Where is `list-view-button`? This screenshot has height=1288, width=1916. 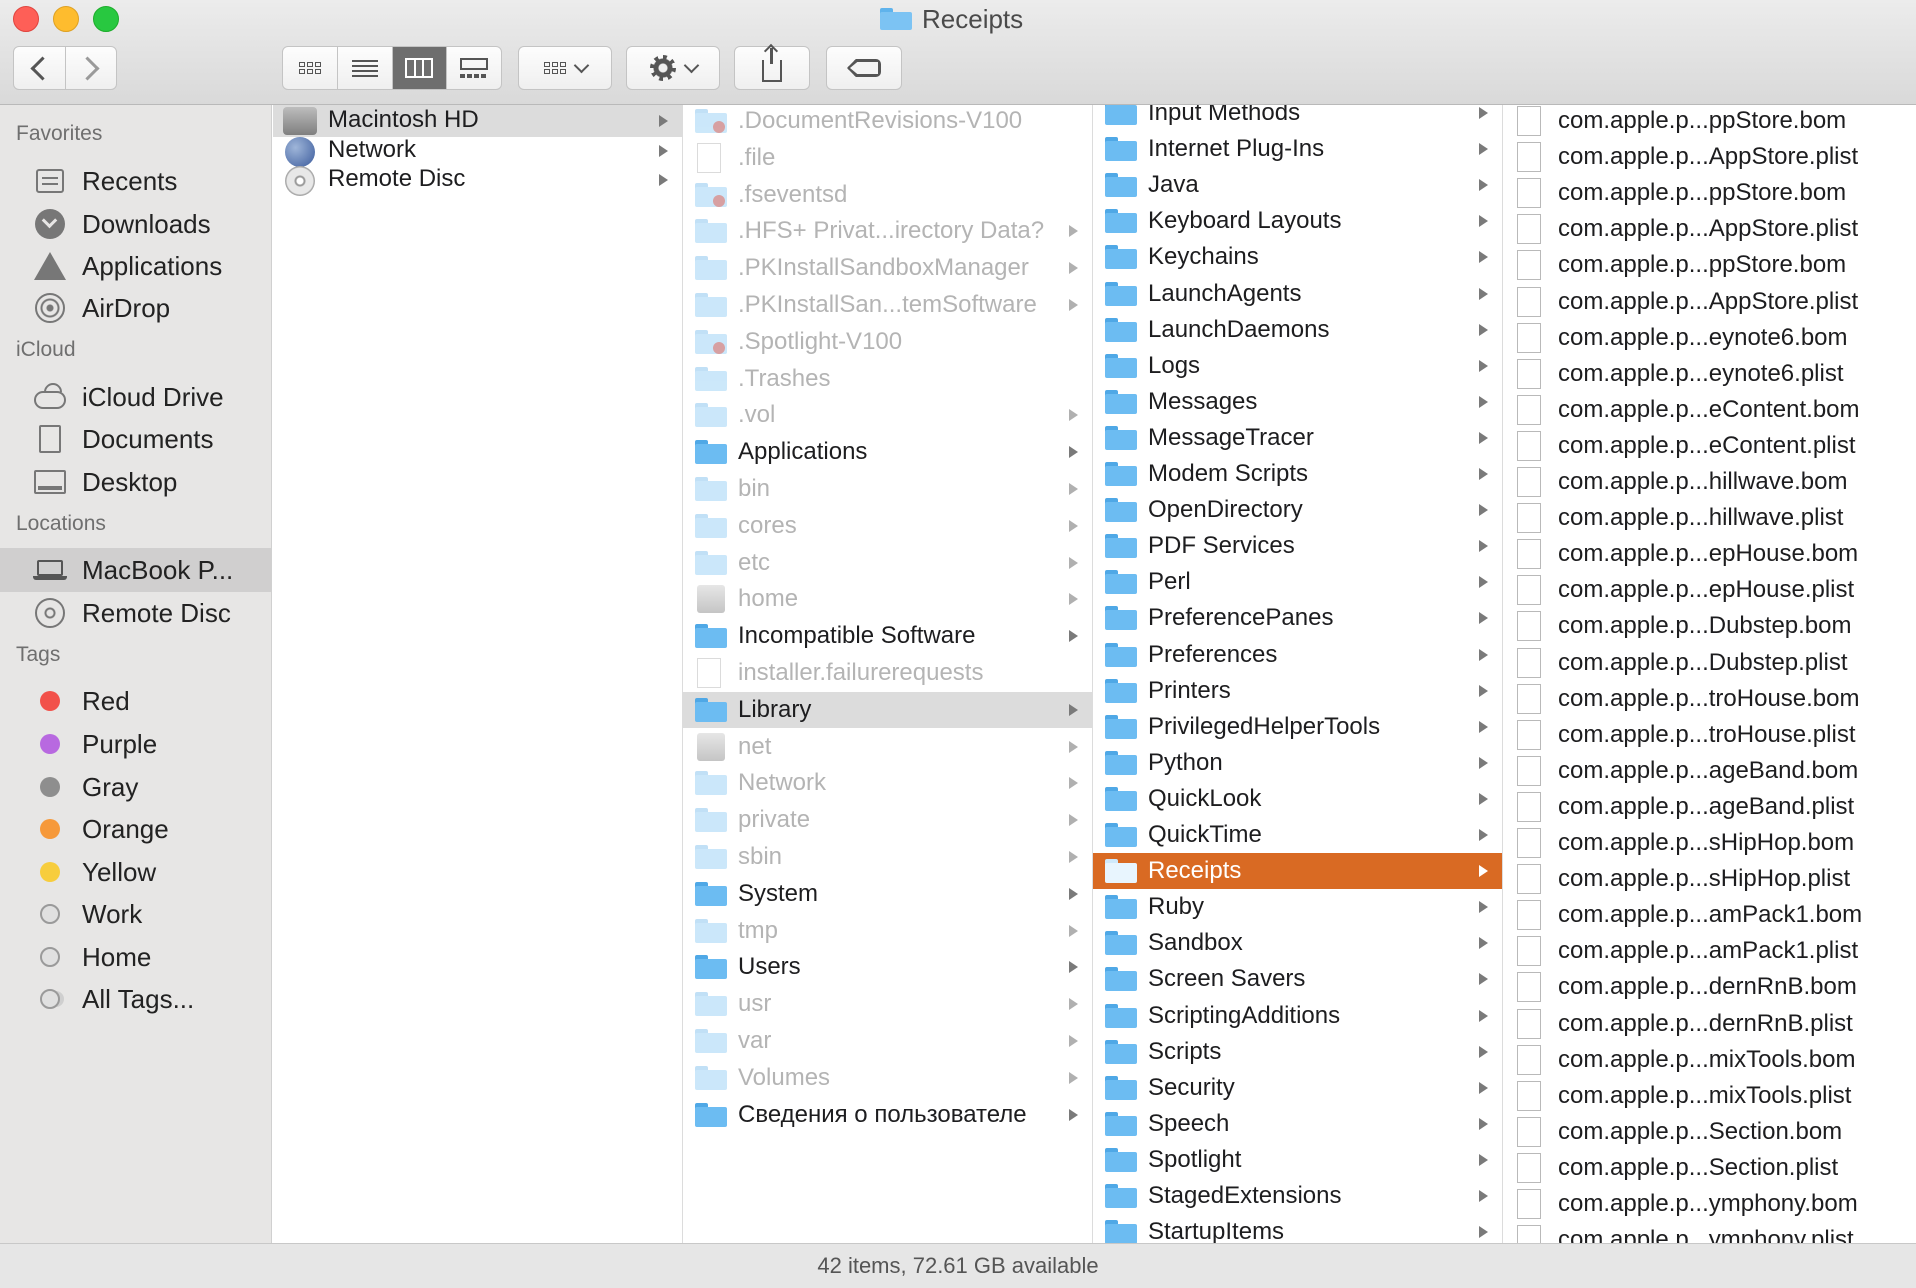 list-view-button is located at coordinates (364, 68).